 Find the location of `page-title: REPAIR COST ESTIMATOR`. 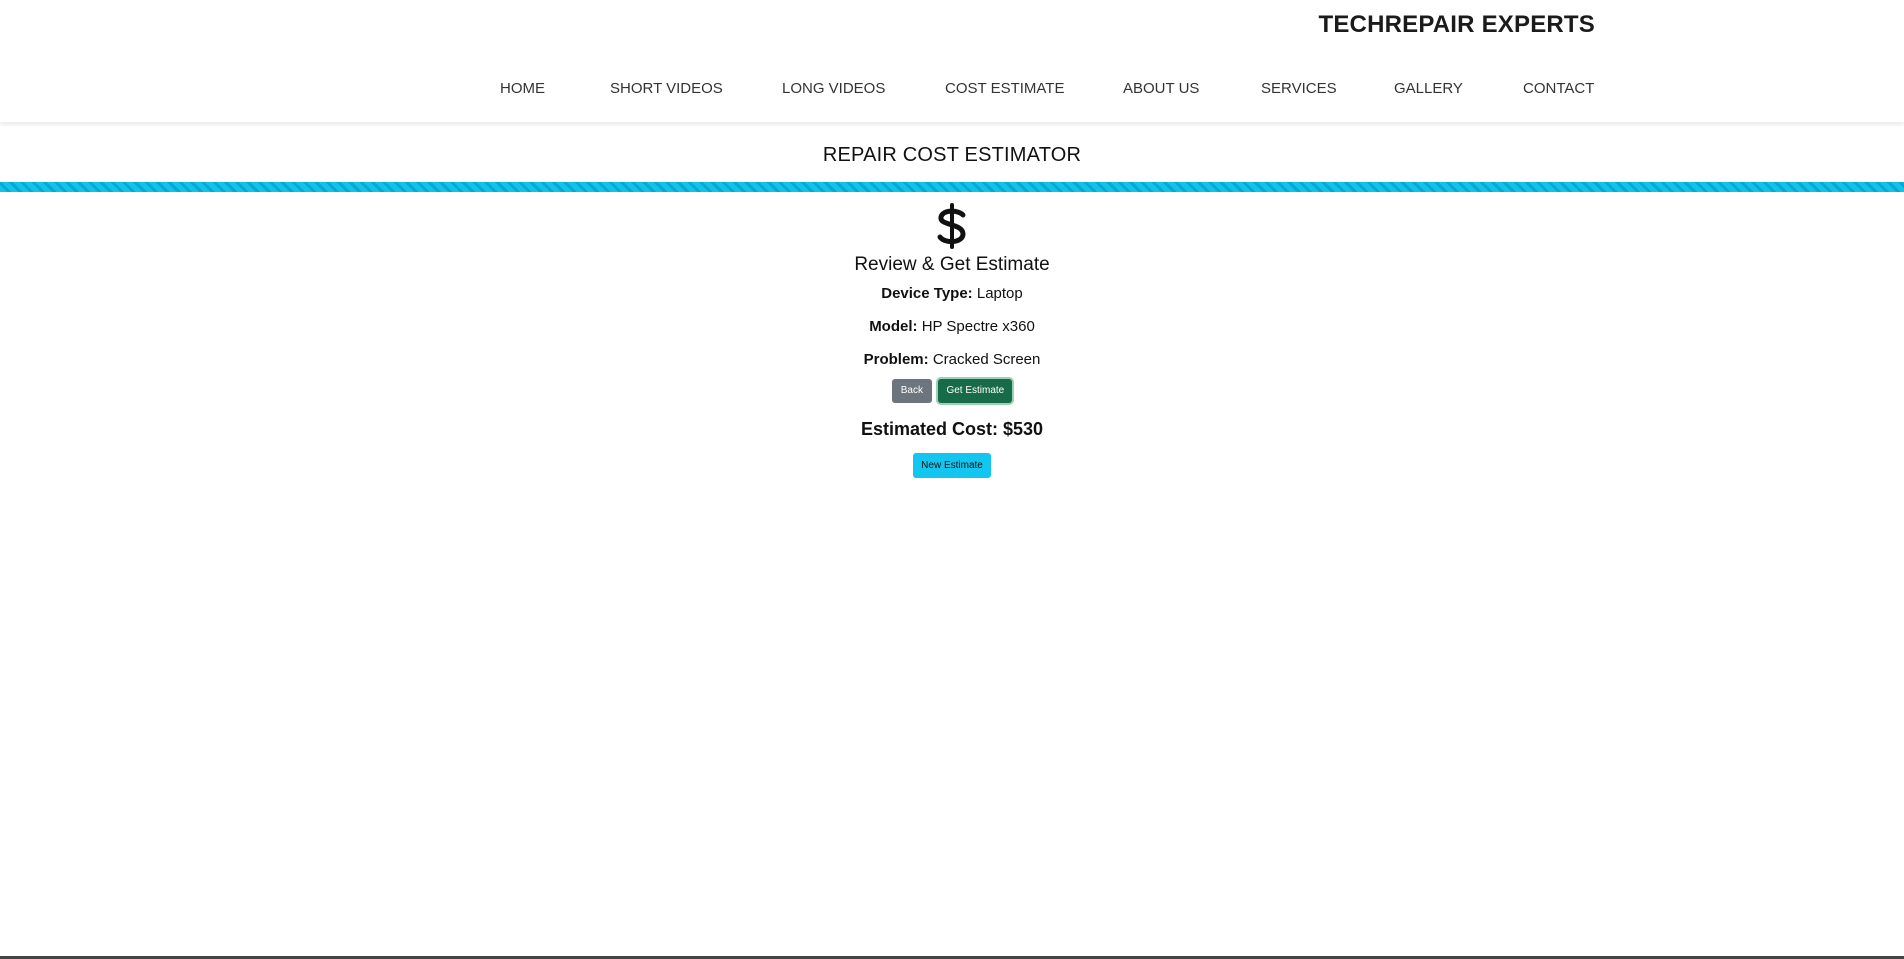

page-title: REPAIR COST ESTIMATOR is located at coordinates (952, 155).